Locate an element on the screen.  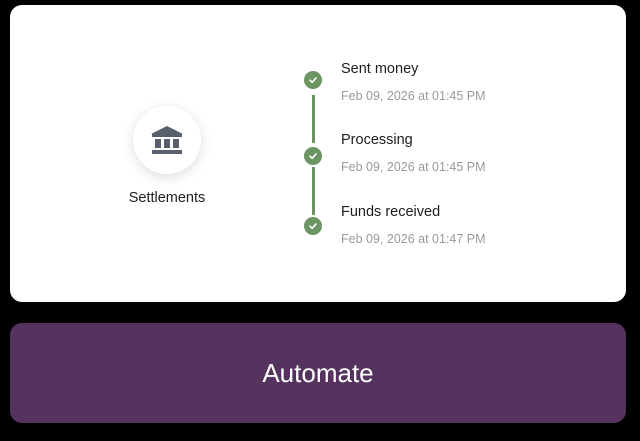
step-title: Sent money is located at coordinates (380, 69).